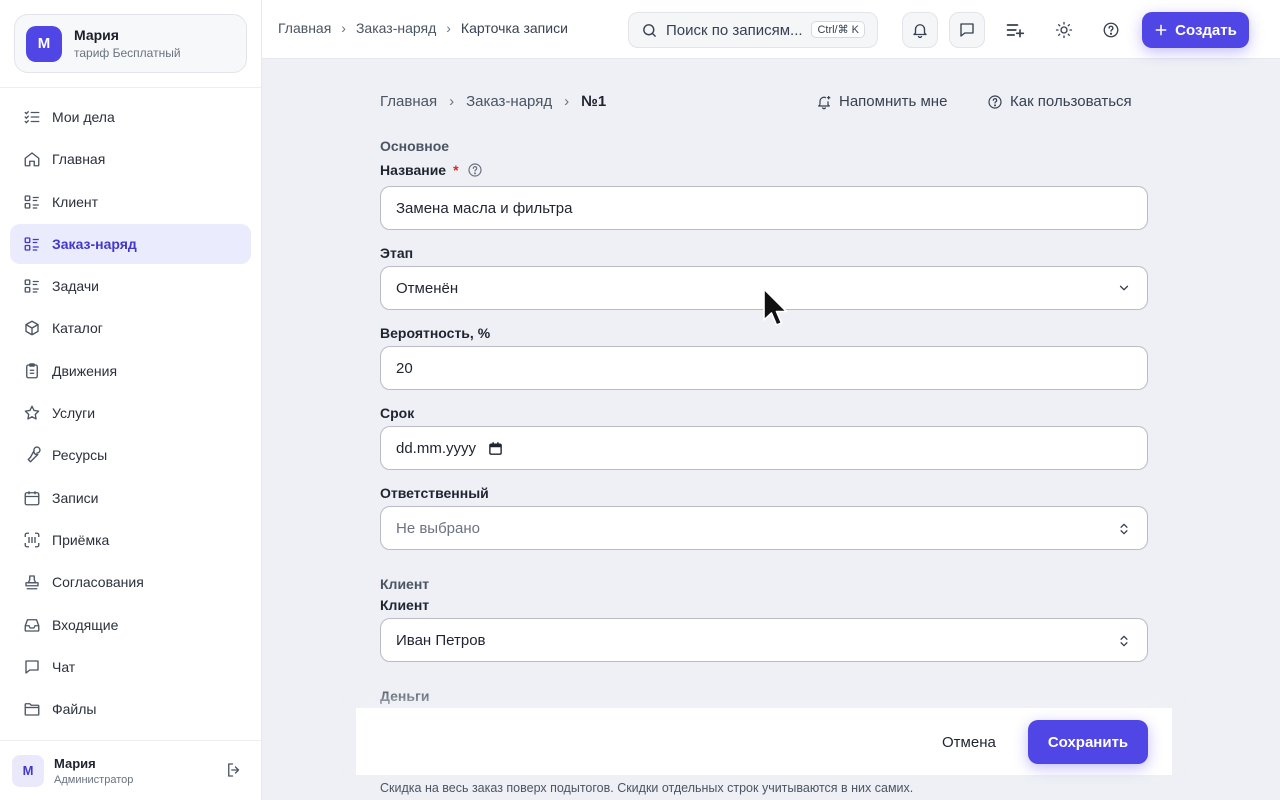 The height and width of the screenshot is (800, 1280). I want to click on breadcrumb-current: Карточка записи, so click(514, 28).